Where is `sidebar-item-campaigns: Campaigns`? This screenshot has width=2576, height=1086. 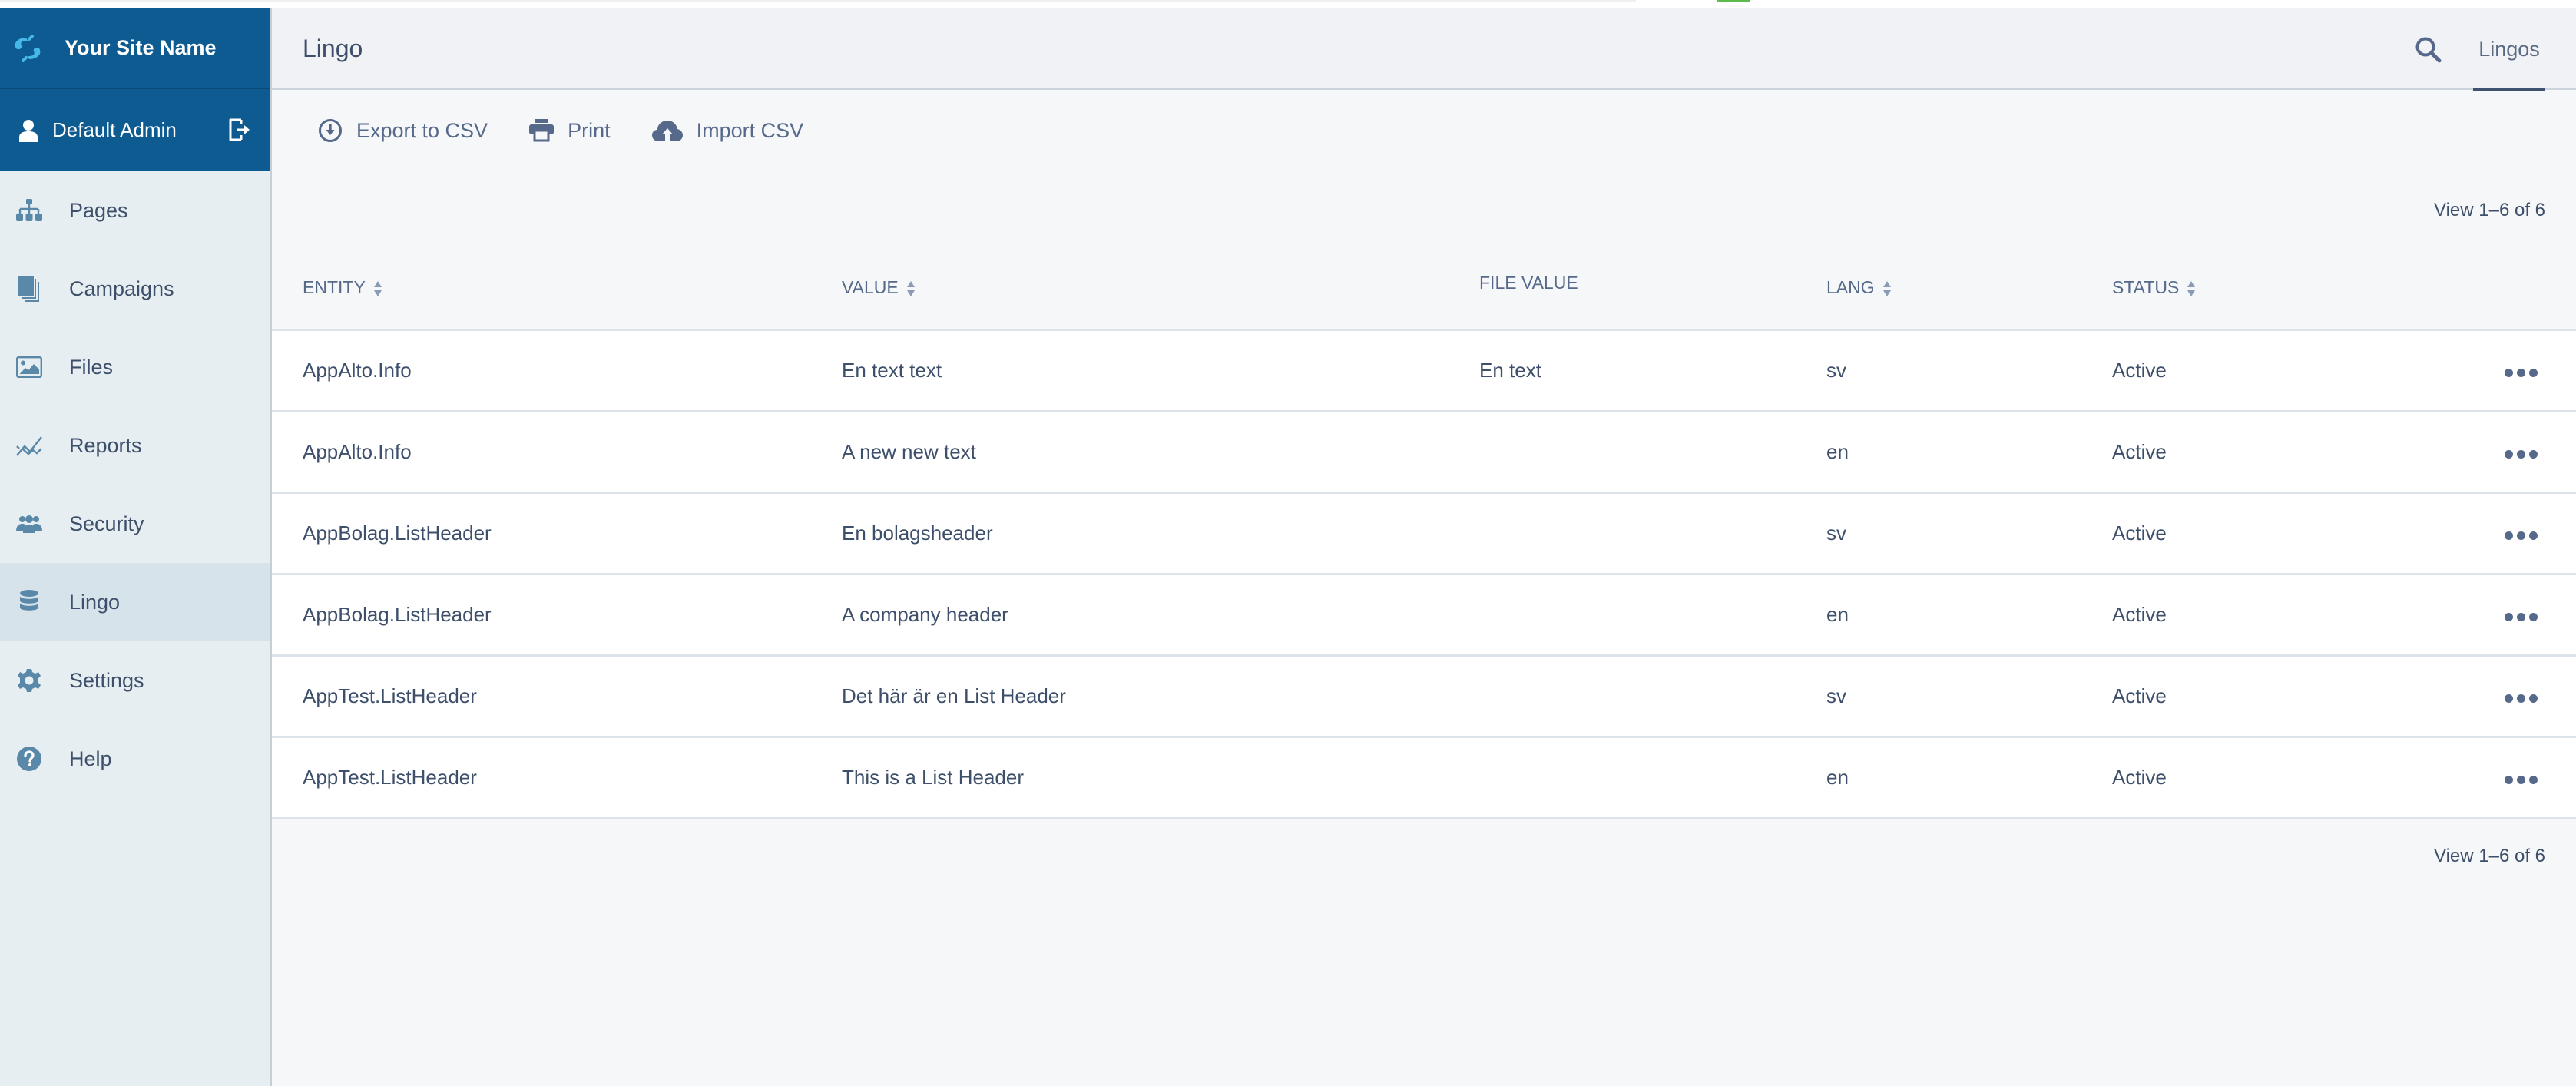 sidebar-item-campaigns: Campaigns is located at coordinates (135, 289).